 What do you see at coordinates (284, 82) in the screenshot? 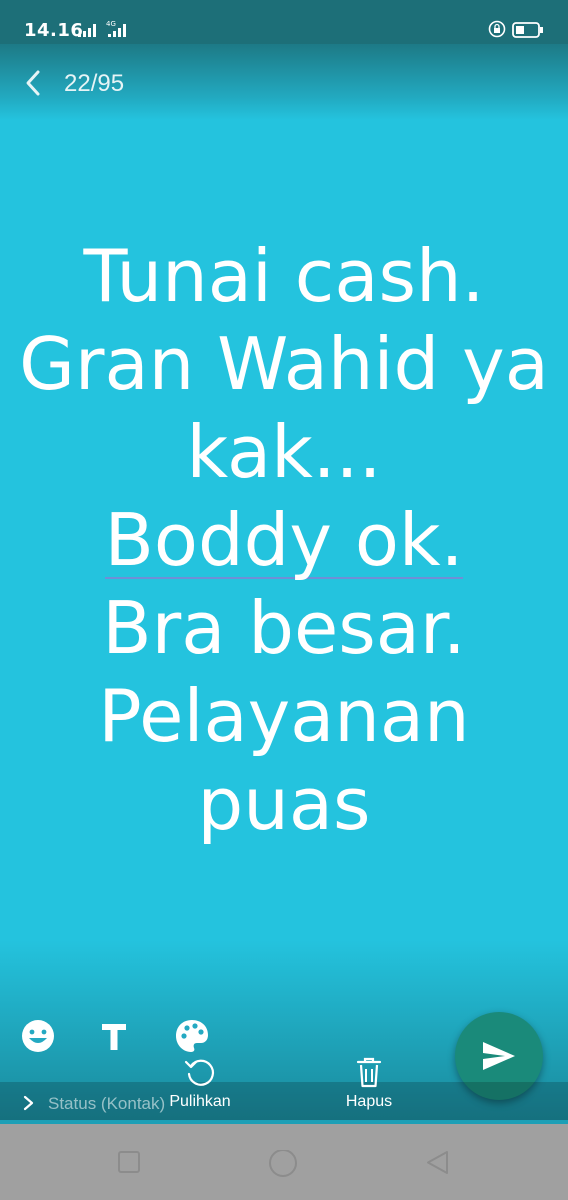
I see `viewer-top-bar: 22/95` at bounding box center [284, 82].